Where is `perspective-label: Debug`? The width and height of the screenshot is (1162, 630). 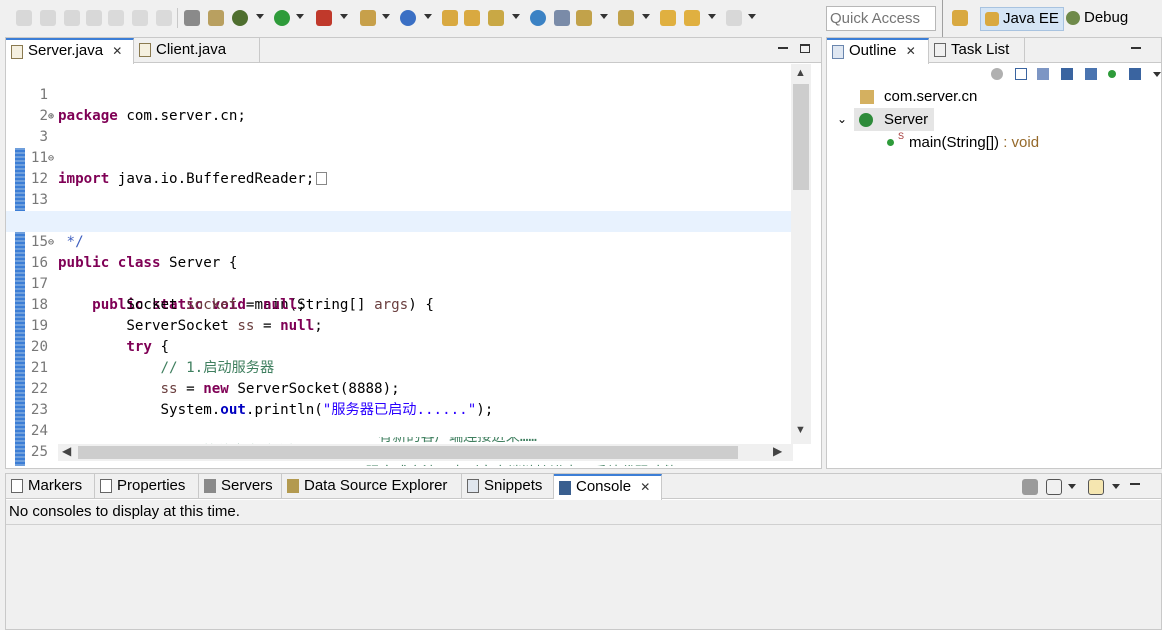 perspective-label: Debug is located at coordinates (1106, 17).